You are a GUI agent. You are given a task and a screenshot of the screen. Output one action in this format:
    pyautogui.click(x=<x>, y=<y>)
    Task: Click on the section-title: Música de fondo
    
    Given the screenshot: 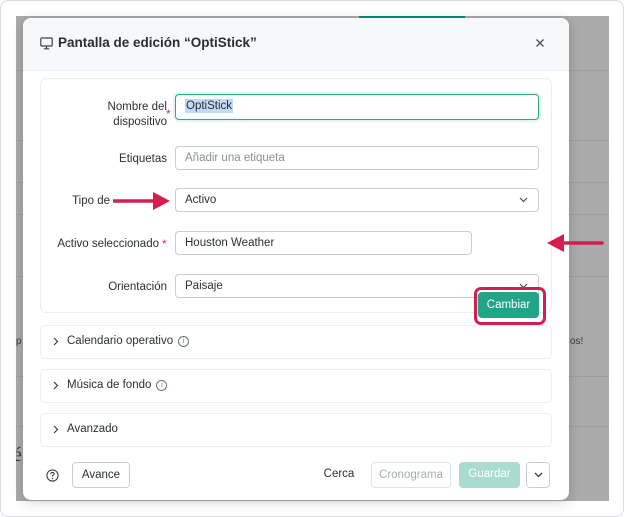 What is the action you would take?
    pyautogui.click(x=109, y=385)
    